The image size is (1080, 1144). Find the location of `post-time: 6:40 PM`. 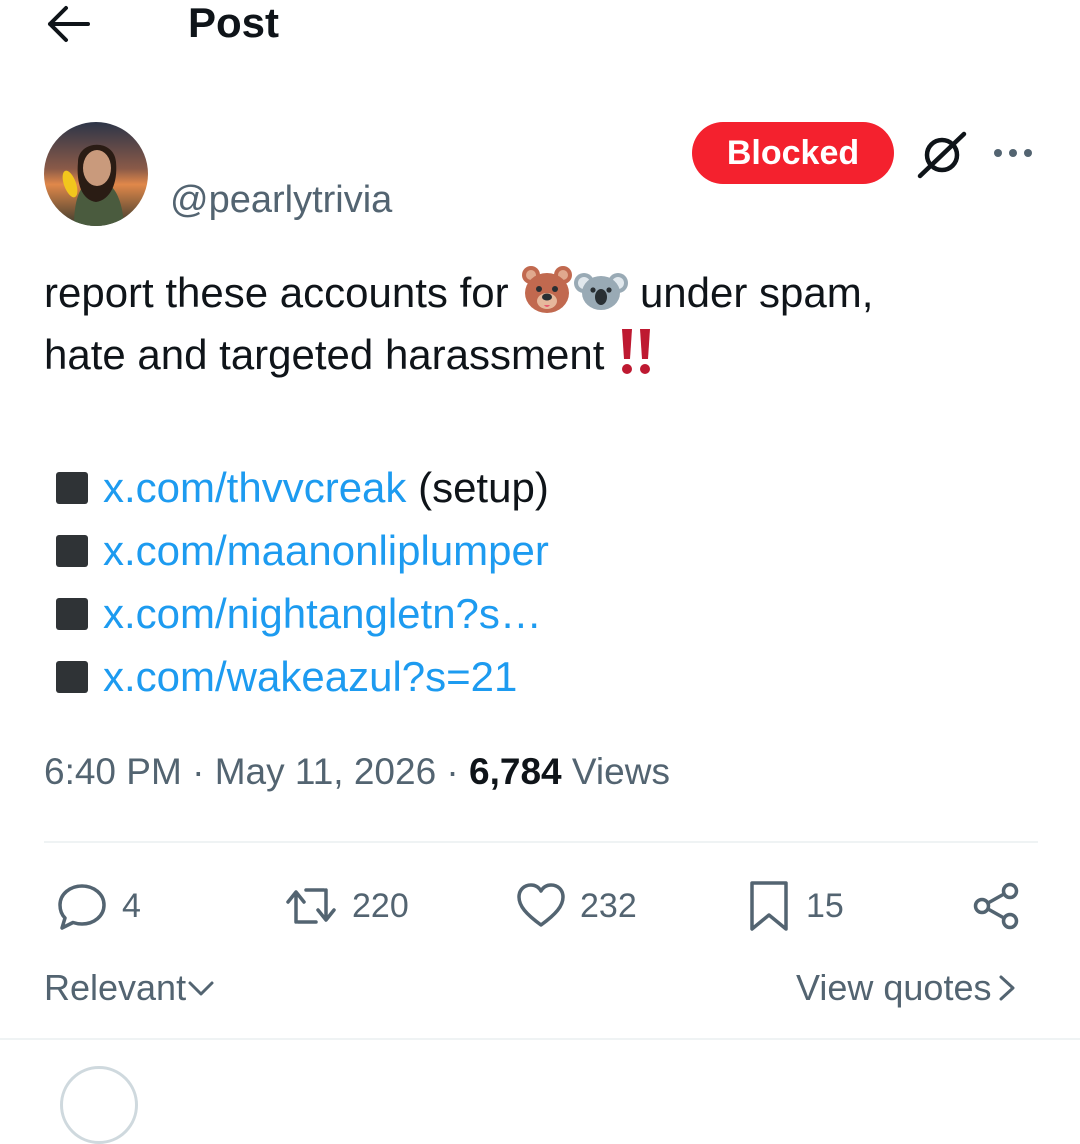

post-time: 6:40 PM is located at coordinates (113, 771).